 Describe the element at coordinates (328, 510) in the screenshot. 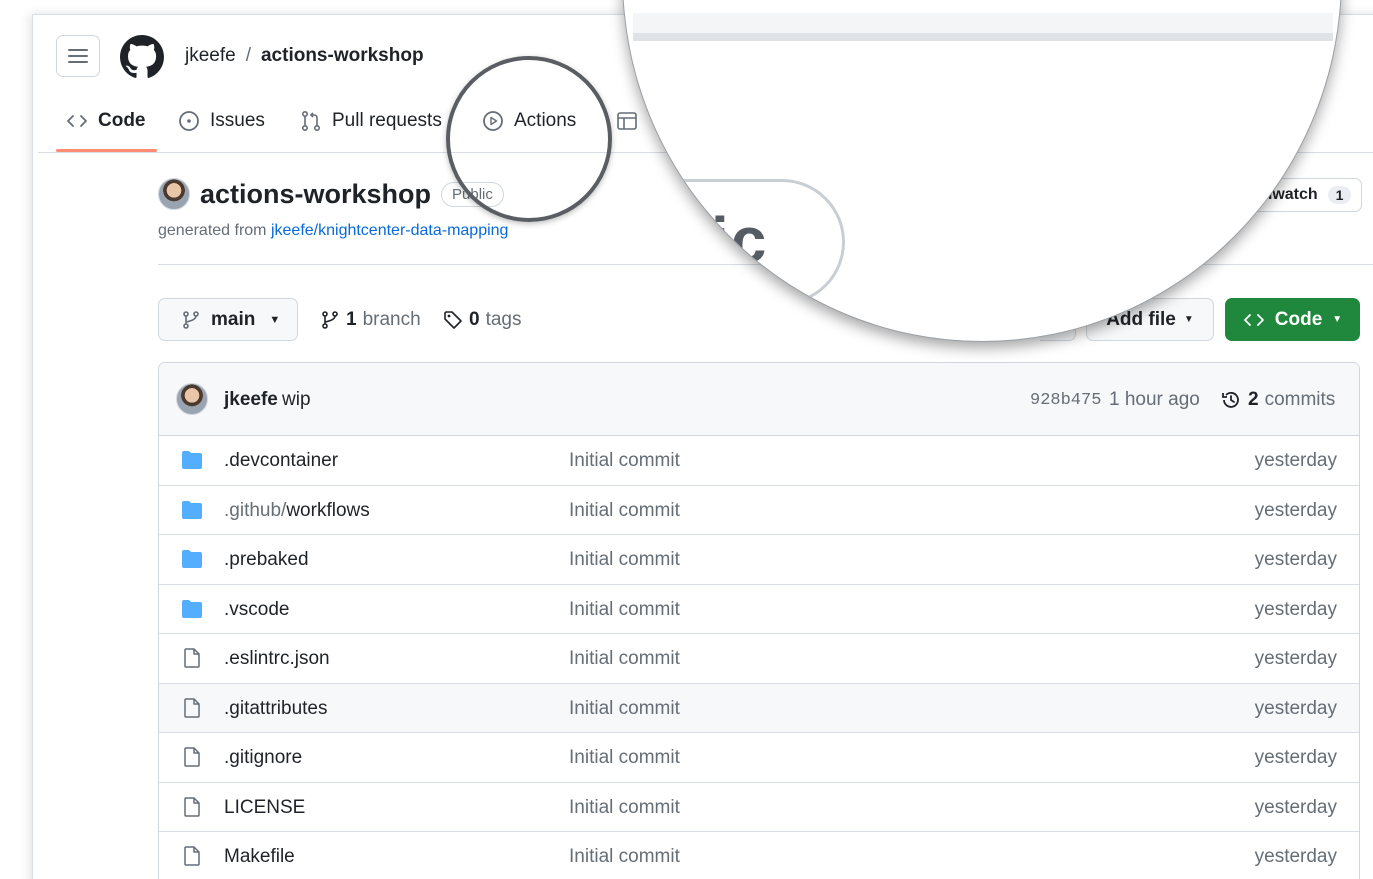

I see `file-name-leaf: workflows` at that location.